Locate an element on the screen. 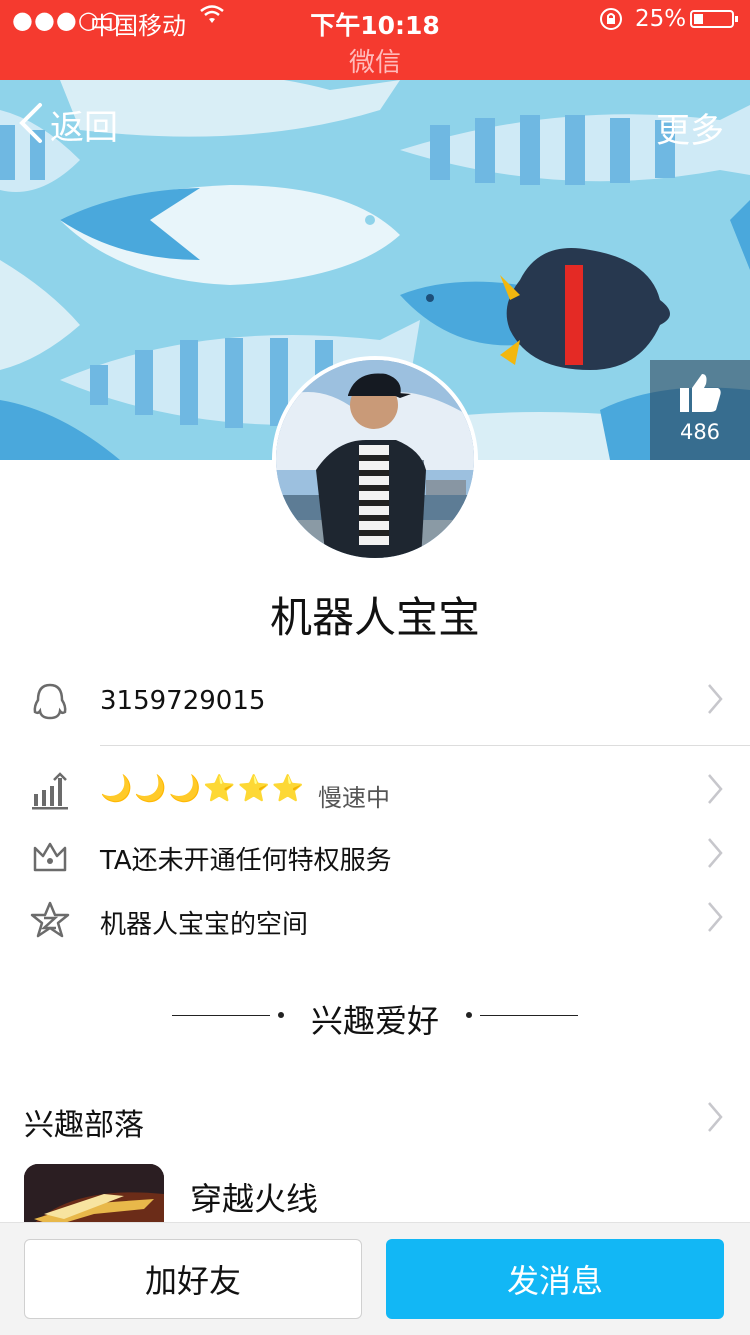 Image resolution: width=750 pixels, height=1335 pixels. avatar-photo is located at coordinates (375, 459).